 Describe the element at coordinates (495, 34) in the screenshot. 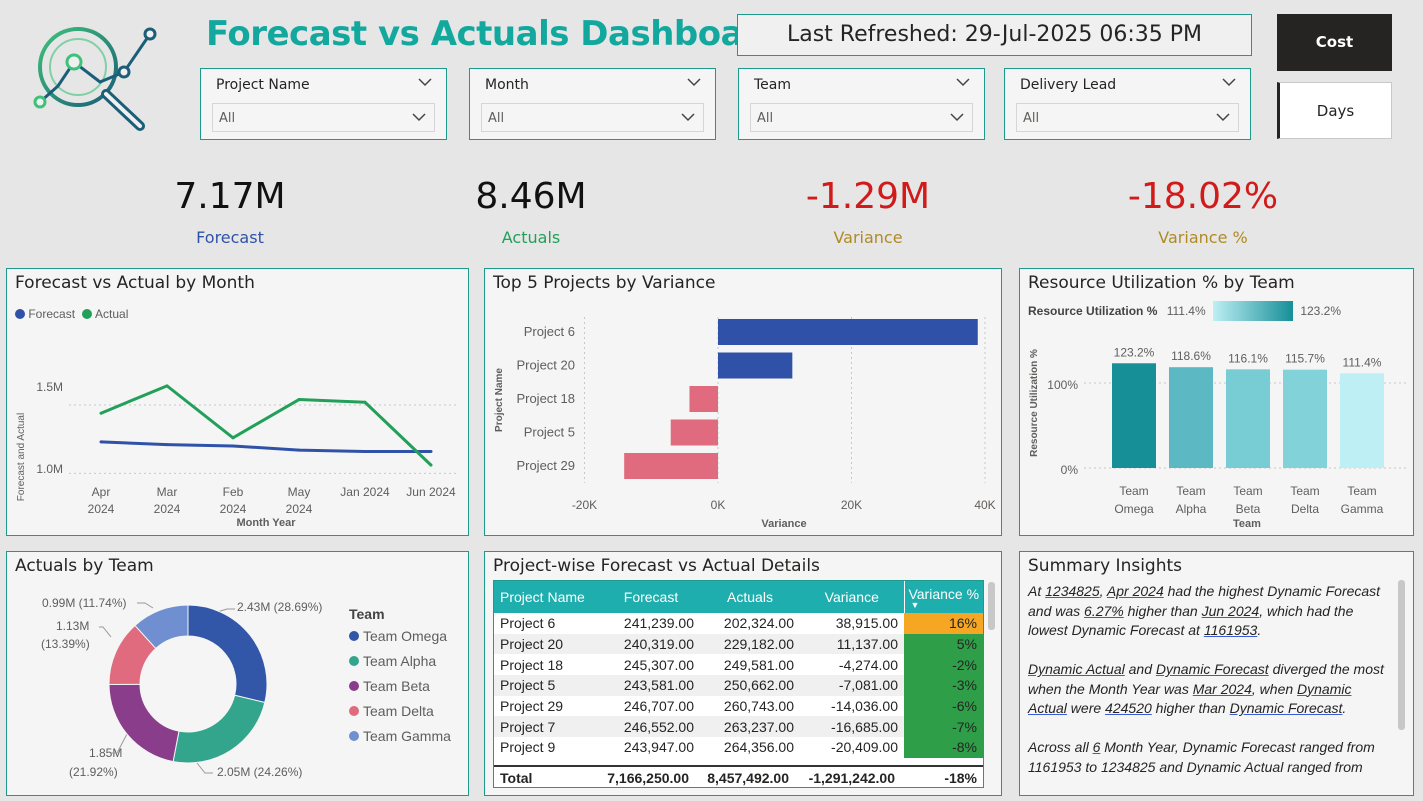

I see `page-title: Forecast vs Actuals Dashboard` at that location.